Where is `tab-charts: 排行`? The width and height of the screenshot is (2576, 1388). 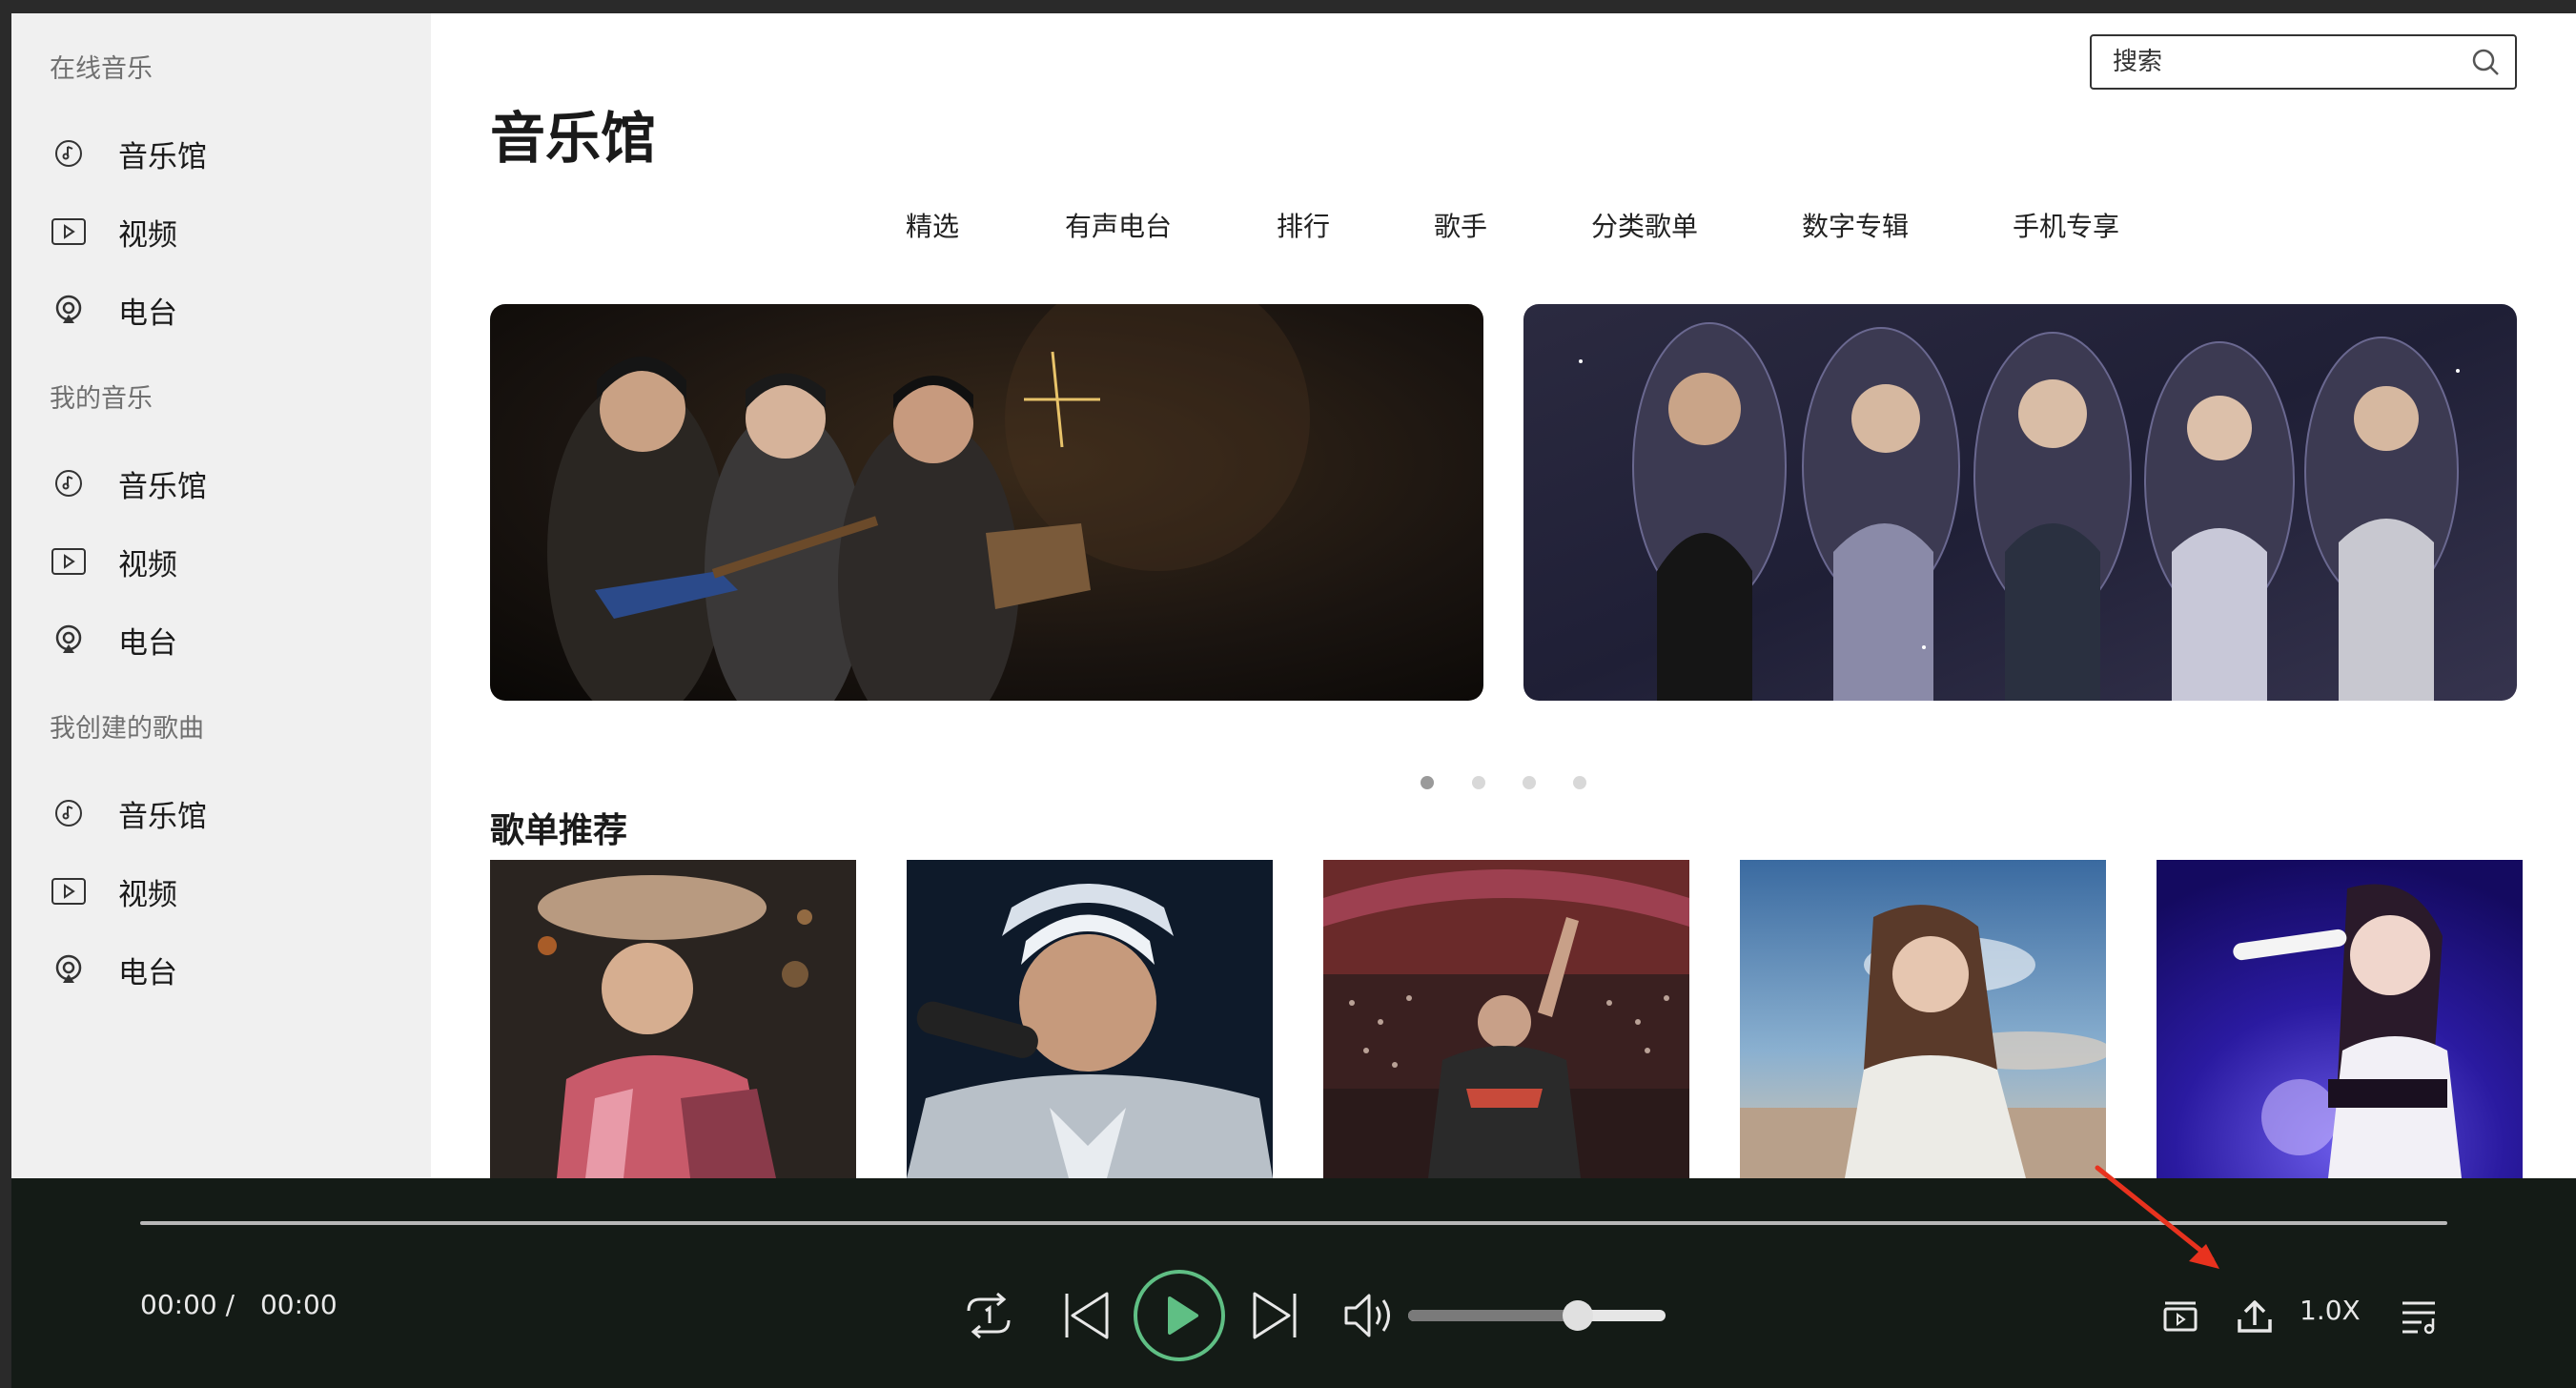 tab-charts: 排行 is located at coordinates (1303, 225).